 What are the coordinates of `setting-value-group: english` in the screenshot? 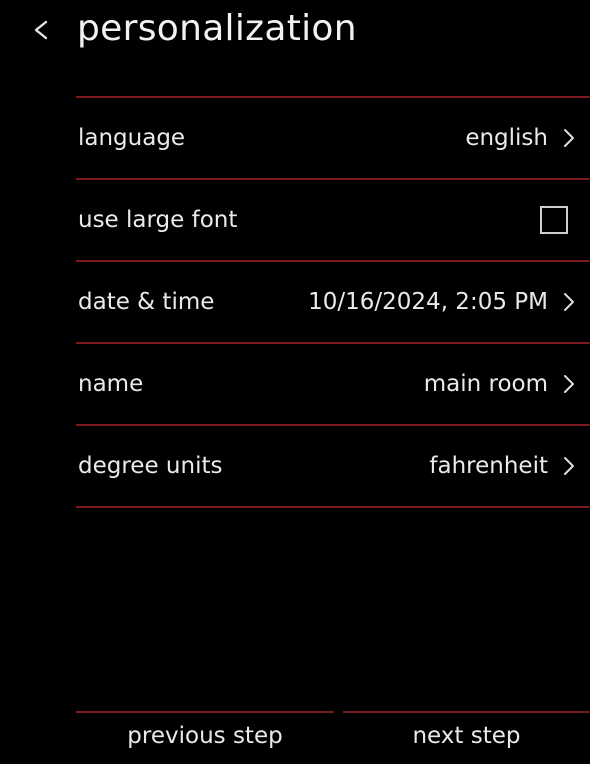 It's located at (527, 138).